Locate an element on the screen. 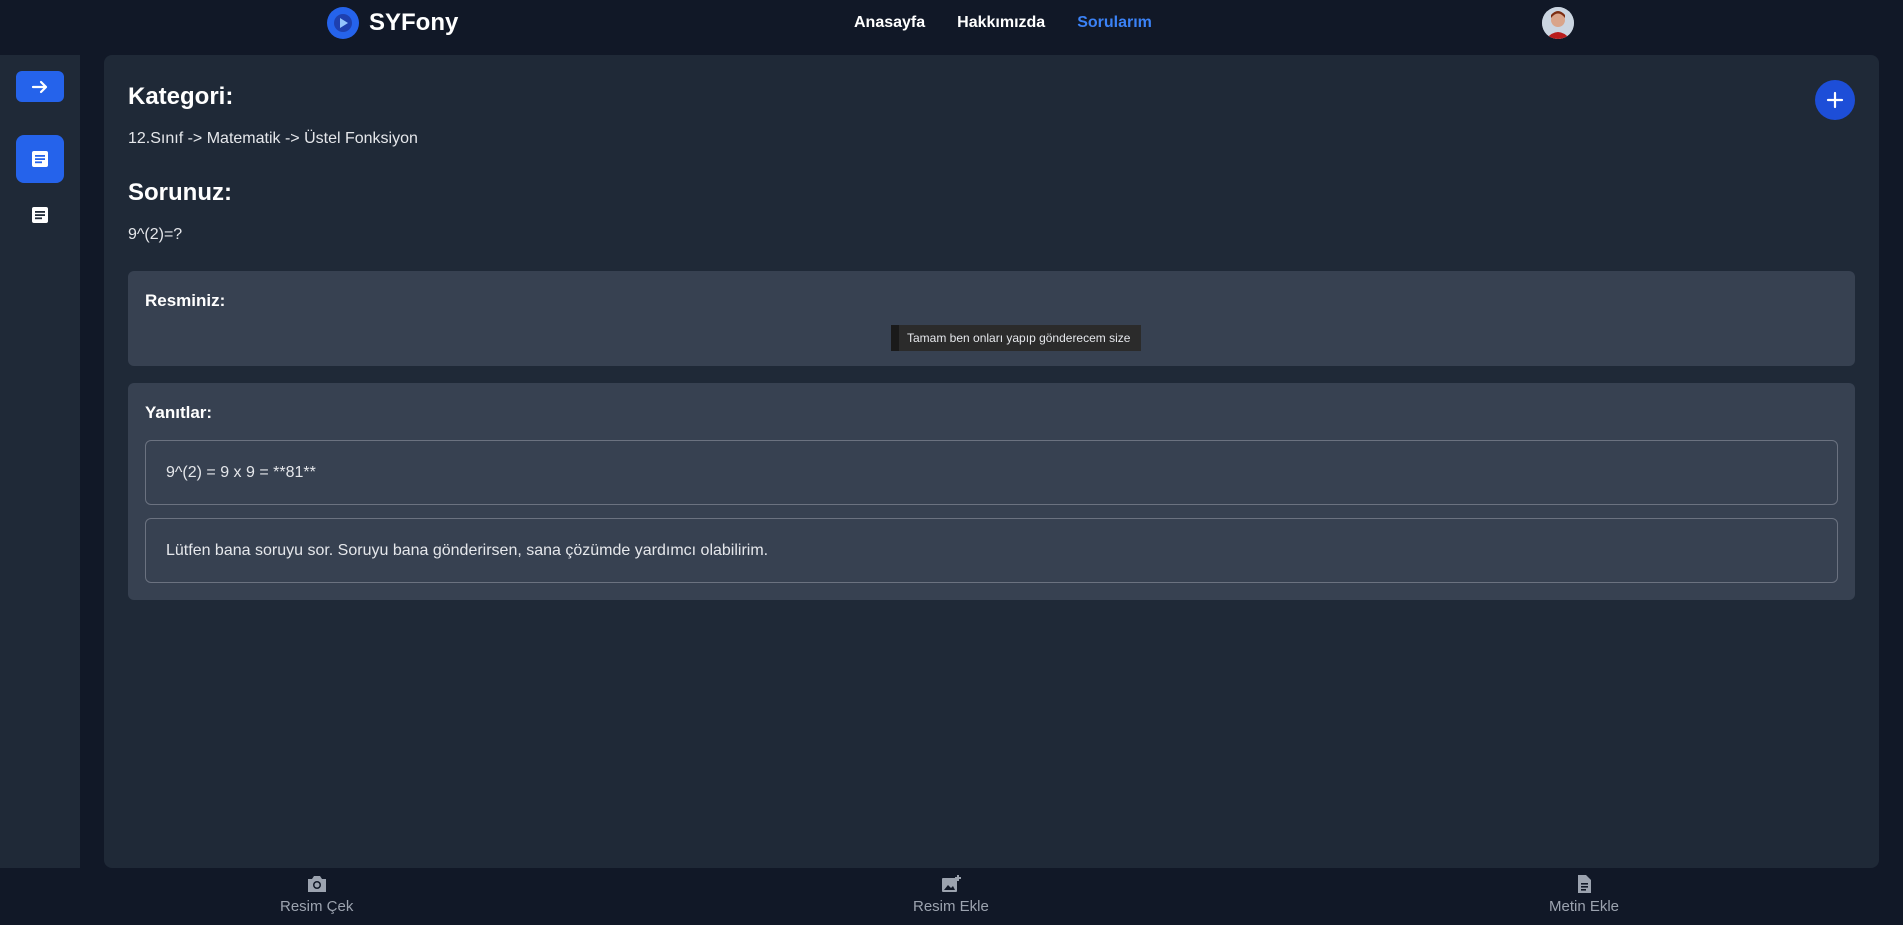 The width and height of the screenshot is (1903, 925). add-image-button: Resim Ekle is located at coordinates (951, 894).